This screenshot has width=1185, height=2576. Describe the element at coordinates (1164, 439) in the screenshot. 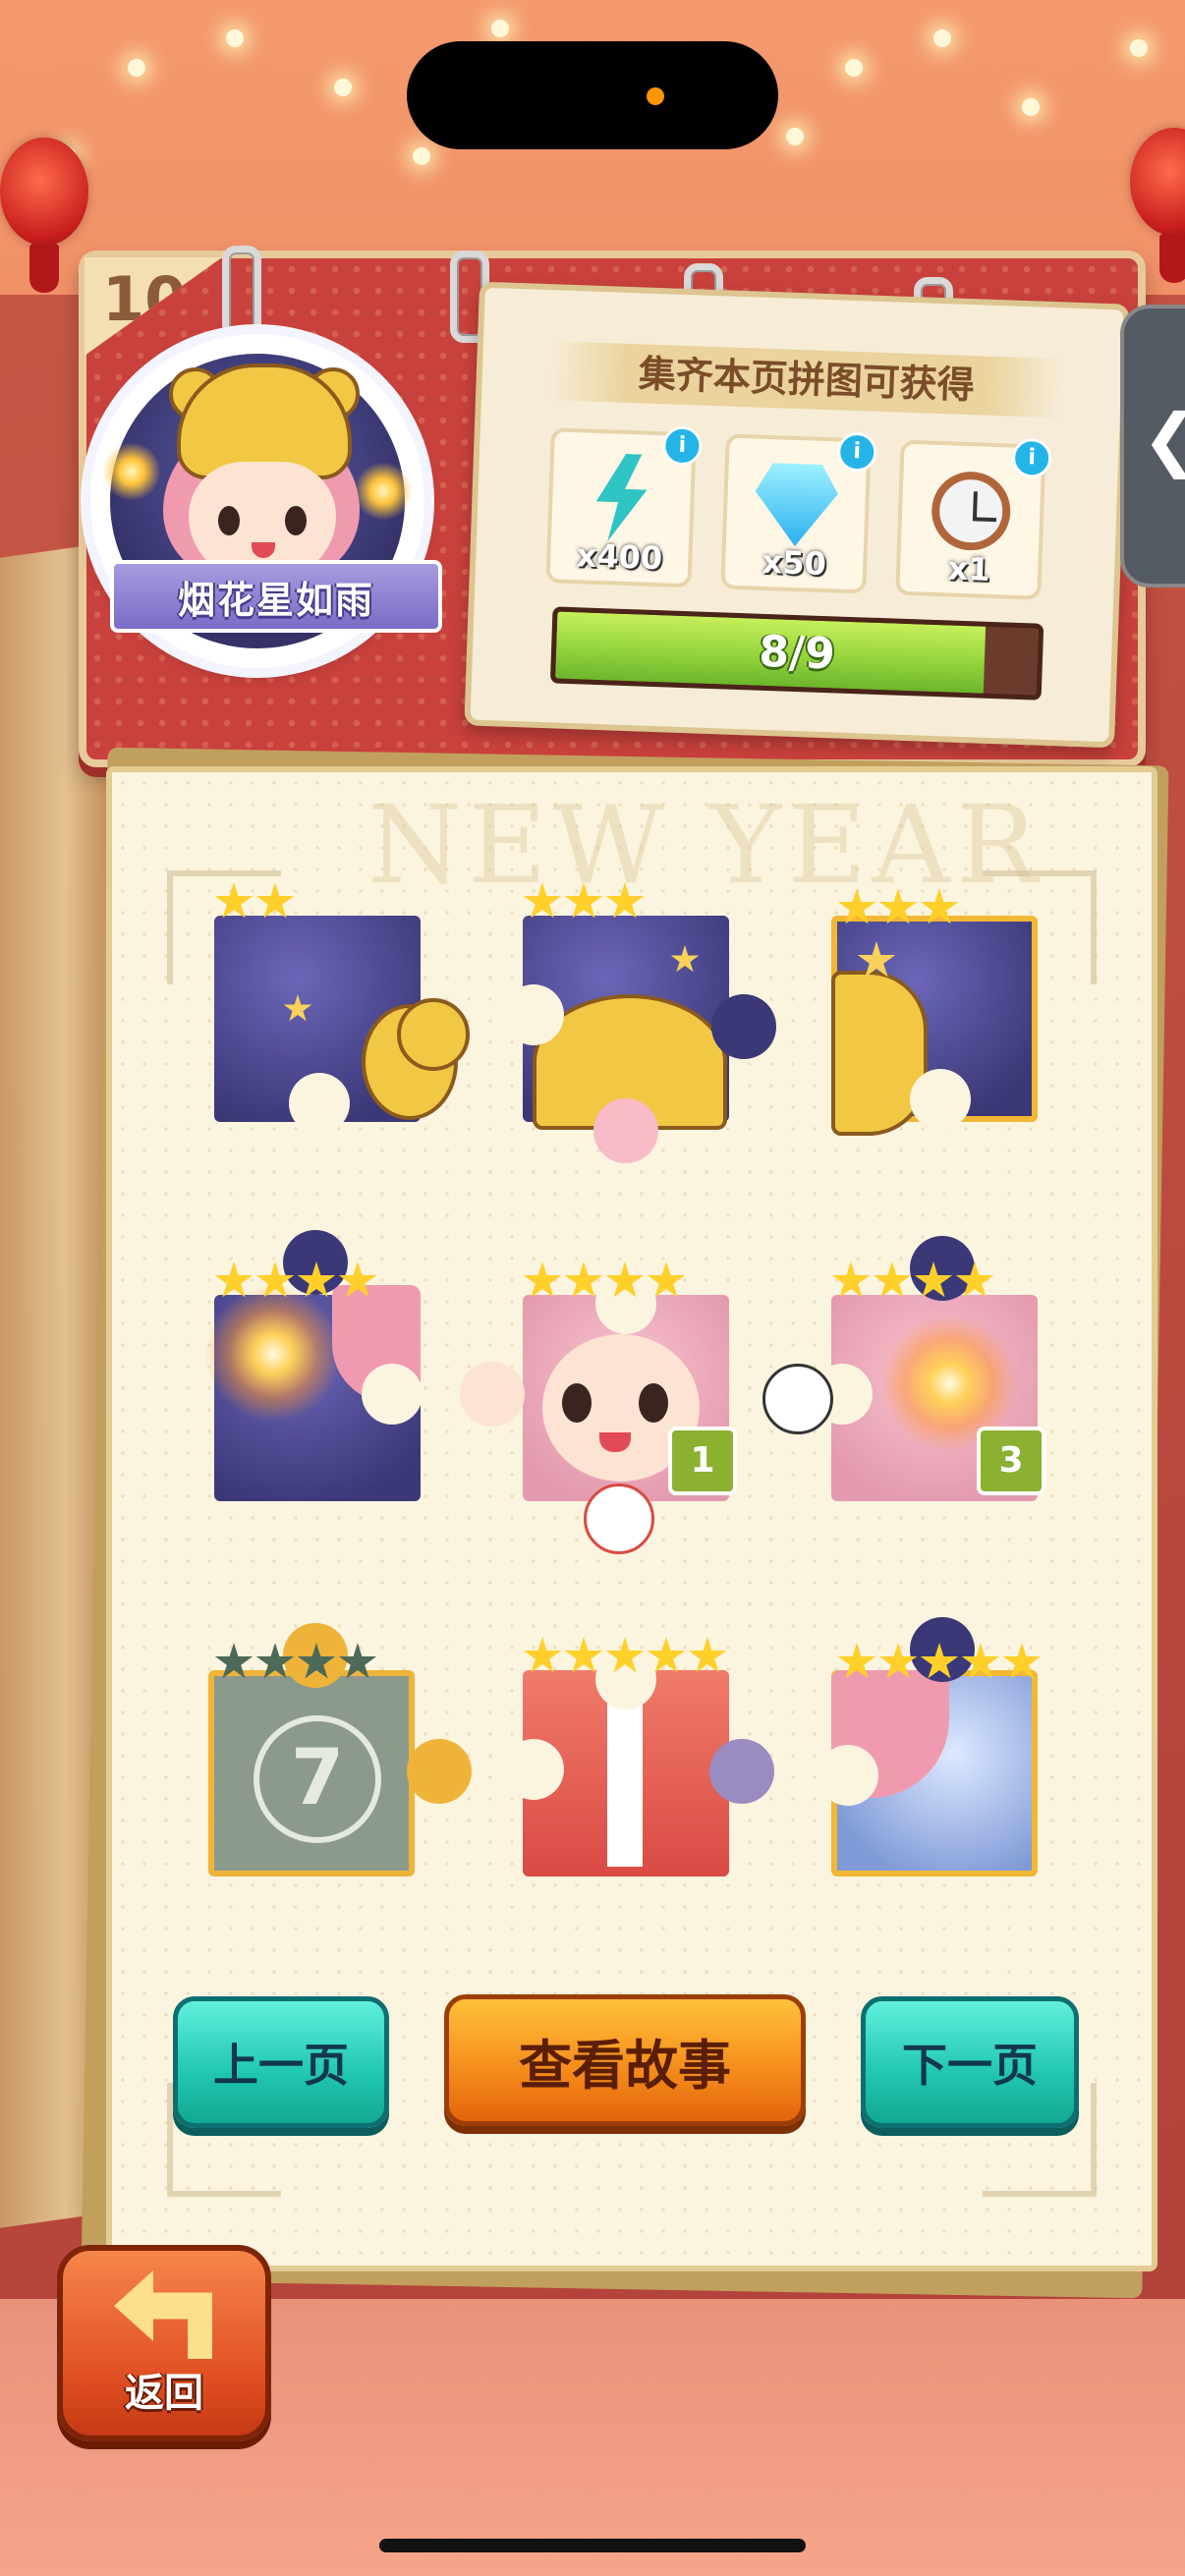

I see `chevron-left-icon: ❮` at that location.